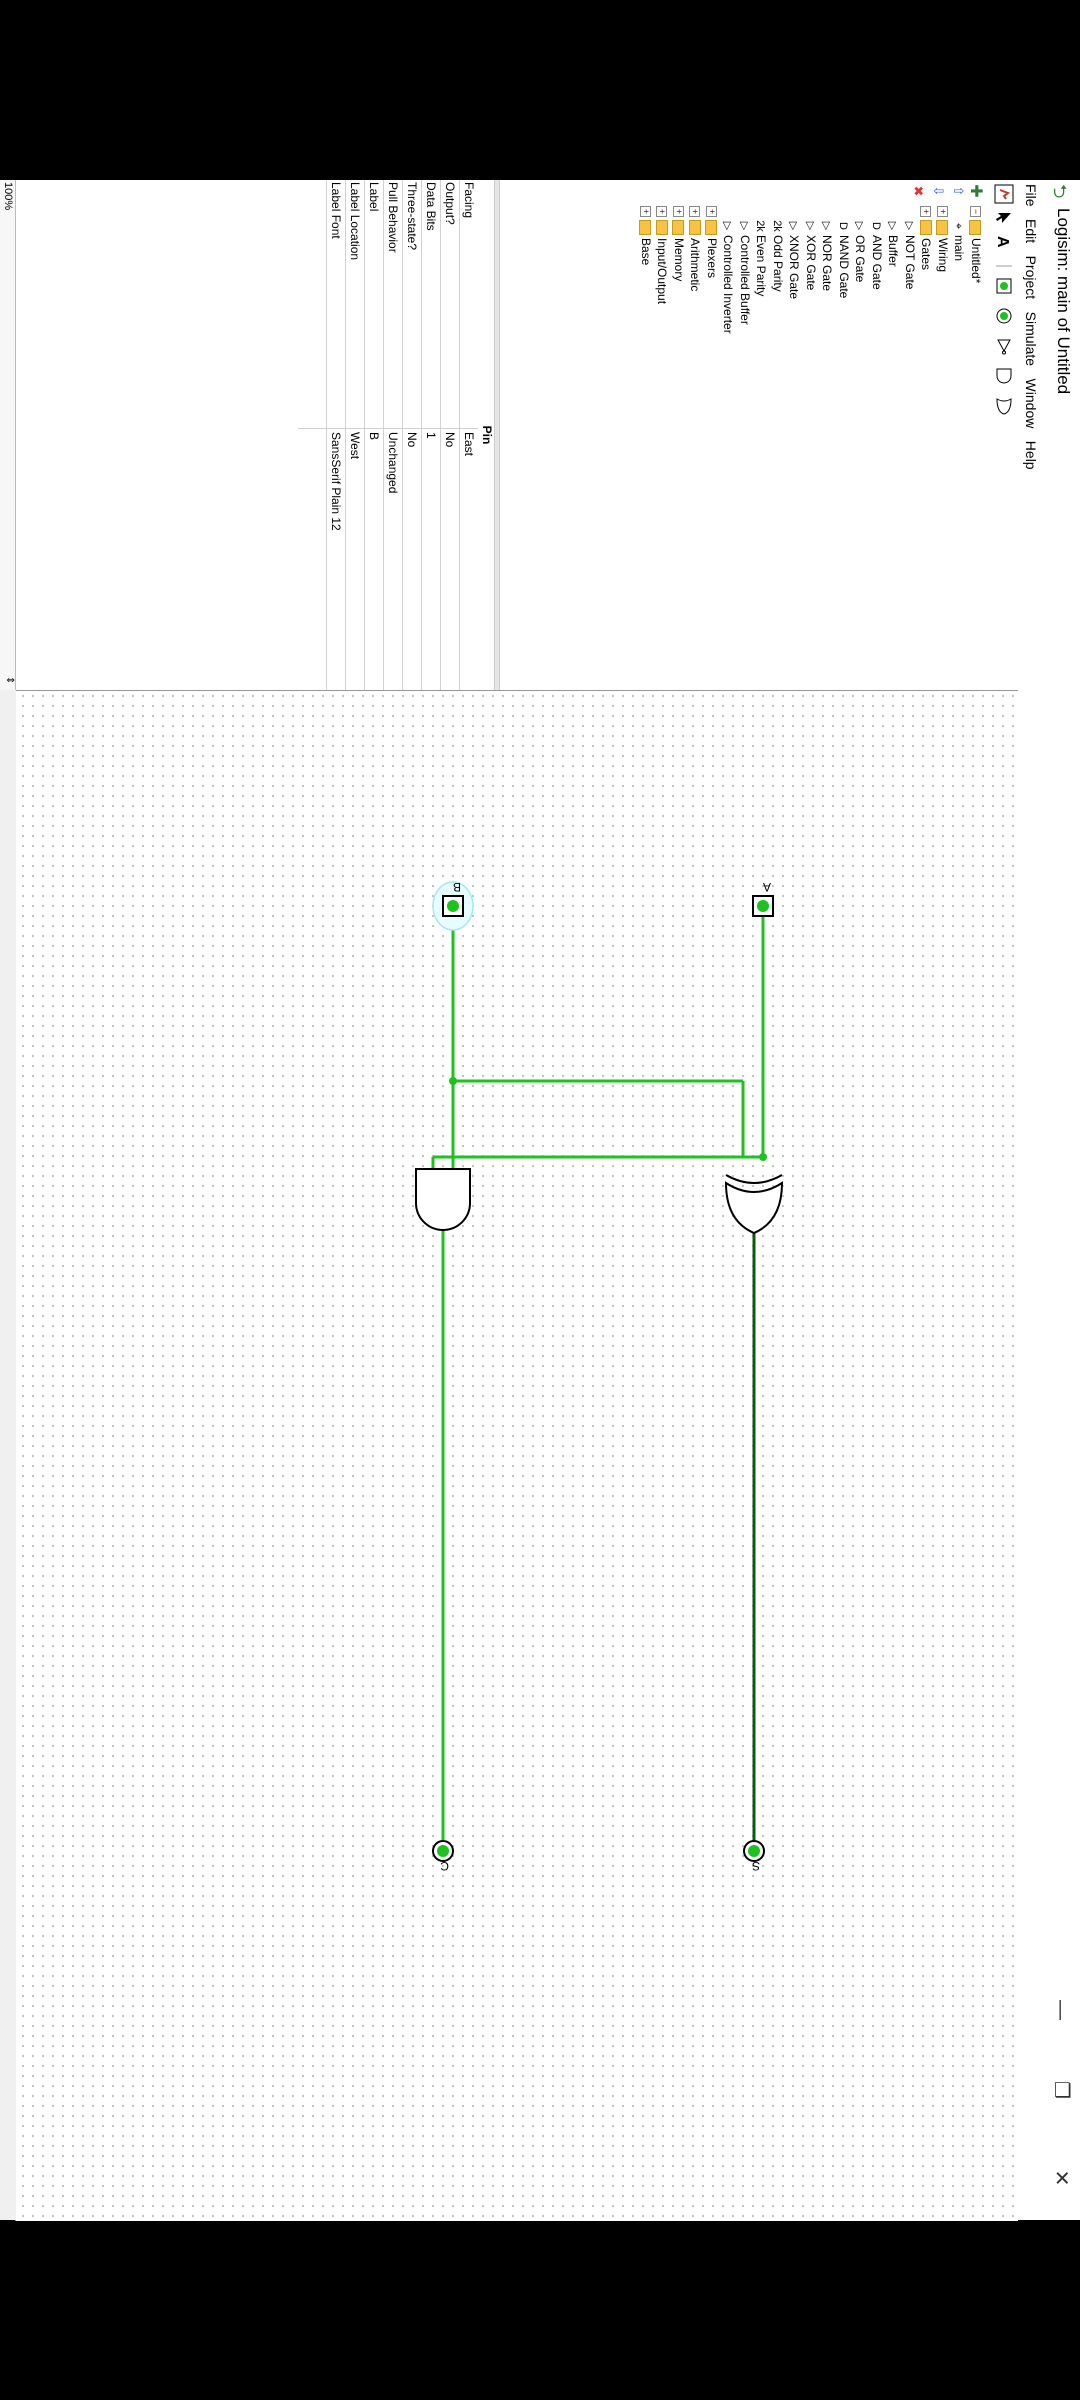 This screenshot has height=2400, width=1080. I want to click on attribute-row-pull-behavior: Pull Behavior Unchanged, so click(392, 435).